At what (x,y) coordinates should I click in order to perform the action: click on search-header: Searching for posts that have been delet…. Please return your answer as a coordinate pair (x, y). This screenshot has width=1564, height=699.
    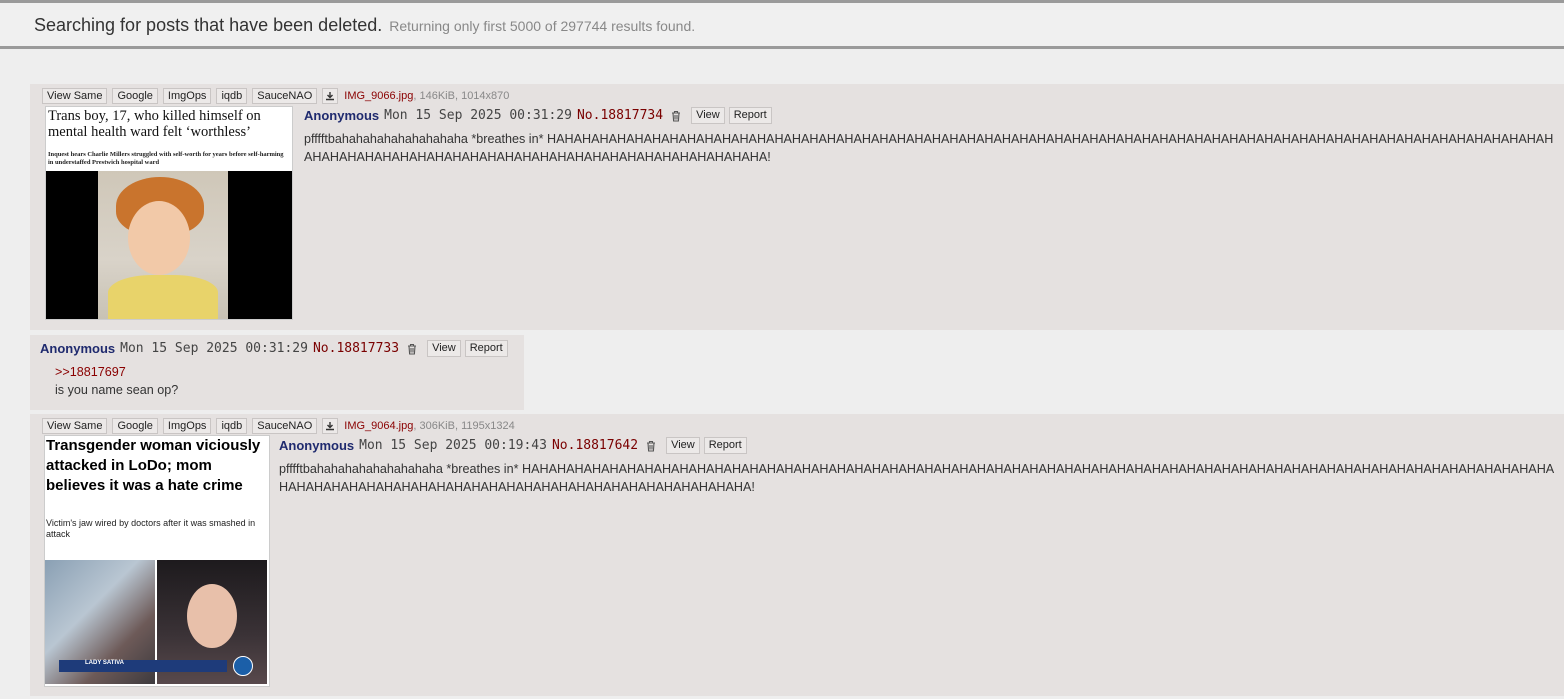
    Looking at the image, I should click on (782, 24).